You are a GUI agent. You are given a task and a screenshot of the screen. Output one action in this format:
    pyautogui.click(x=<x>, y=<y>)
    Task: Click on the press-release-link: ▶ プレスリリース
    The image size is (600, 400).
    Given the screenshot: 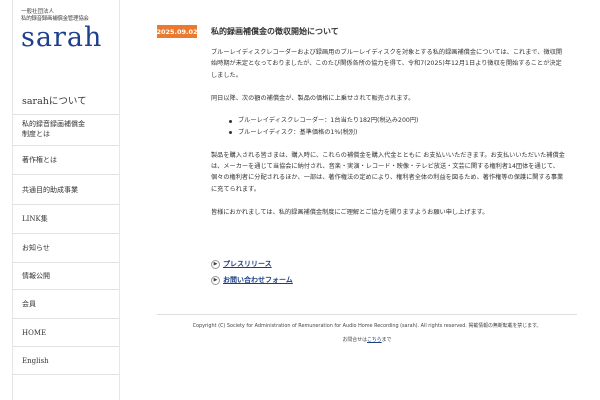 What is the action you would take?
    pyautogui.click(x=241, y=264)
    